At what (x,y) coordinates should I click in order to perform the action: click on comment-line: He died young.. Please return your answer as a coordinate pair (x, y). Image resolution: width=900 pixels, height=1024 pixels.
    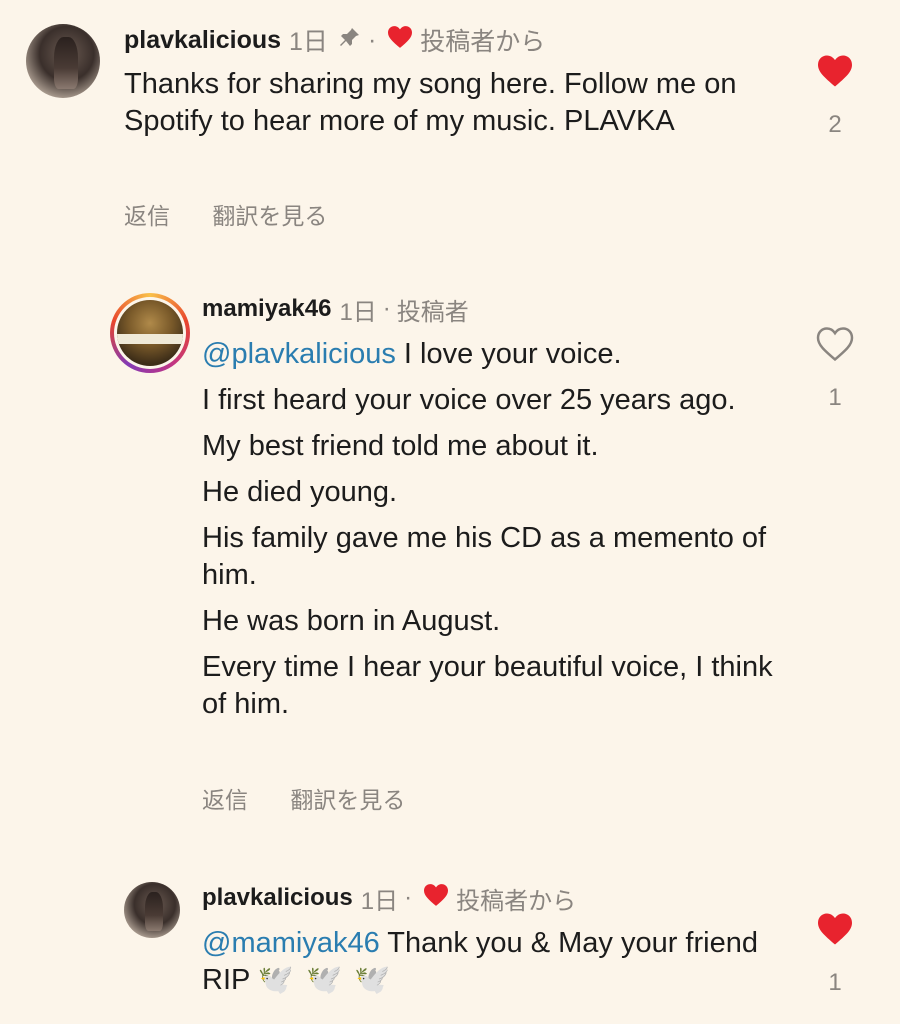
    Looking at the image, I should click on (300, 492).